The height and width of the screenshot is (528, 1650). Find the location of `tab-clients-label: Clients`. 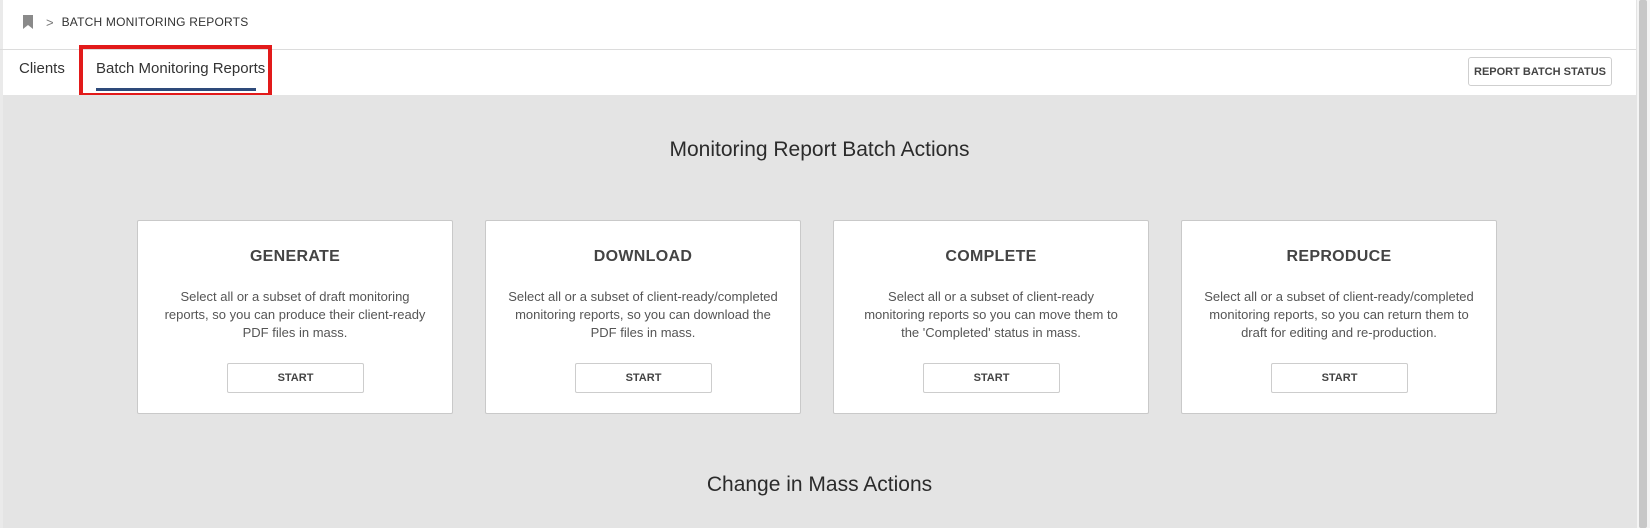

tab-clients-label: Clients is located at coordinates (42, 68).